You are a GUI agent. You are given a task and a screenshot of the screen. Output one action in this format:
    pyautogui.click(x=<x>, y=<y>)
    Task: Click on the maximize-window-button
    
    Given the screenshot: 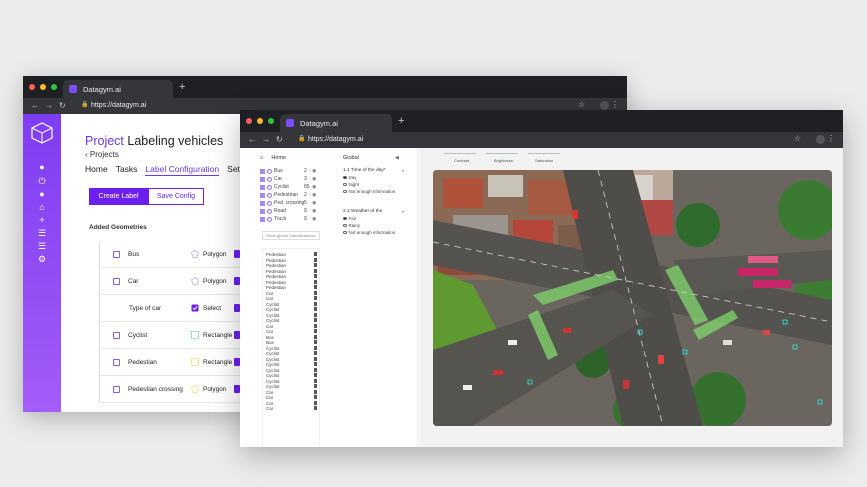 What is the action you would take?
    pyautogui.click(x=54, y=87)
    